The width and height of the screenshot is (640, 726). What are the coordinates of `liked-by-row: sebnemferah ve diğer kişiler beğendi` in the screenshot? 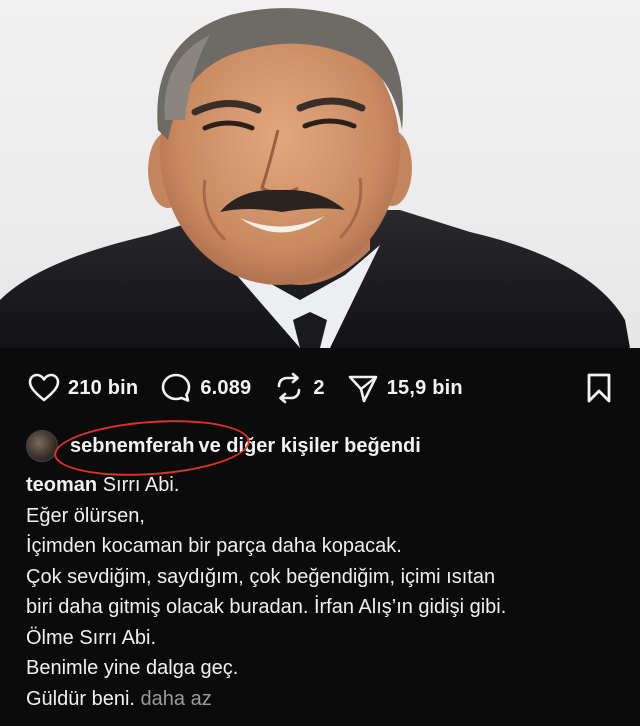 It's located at (223, 447).